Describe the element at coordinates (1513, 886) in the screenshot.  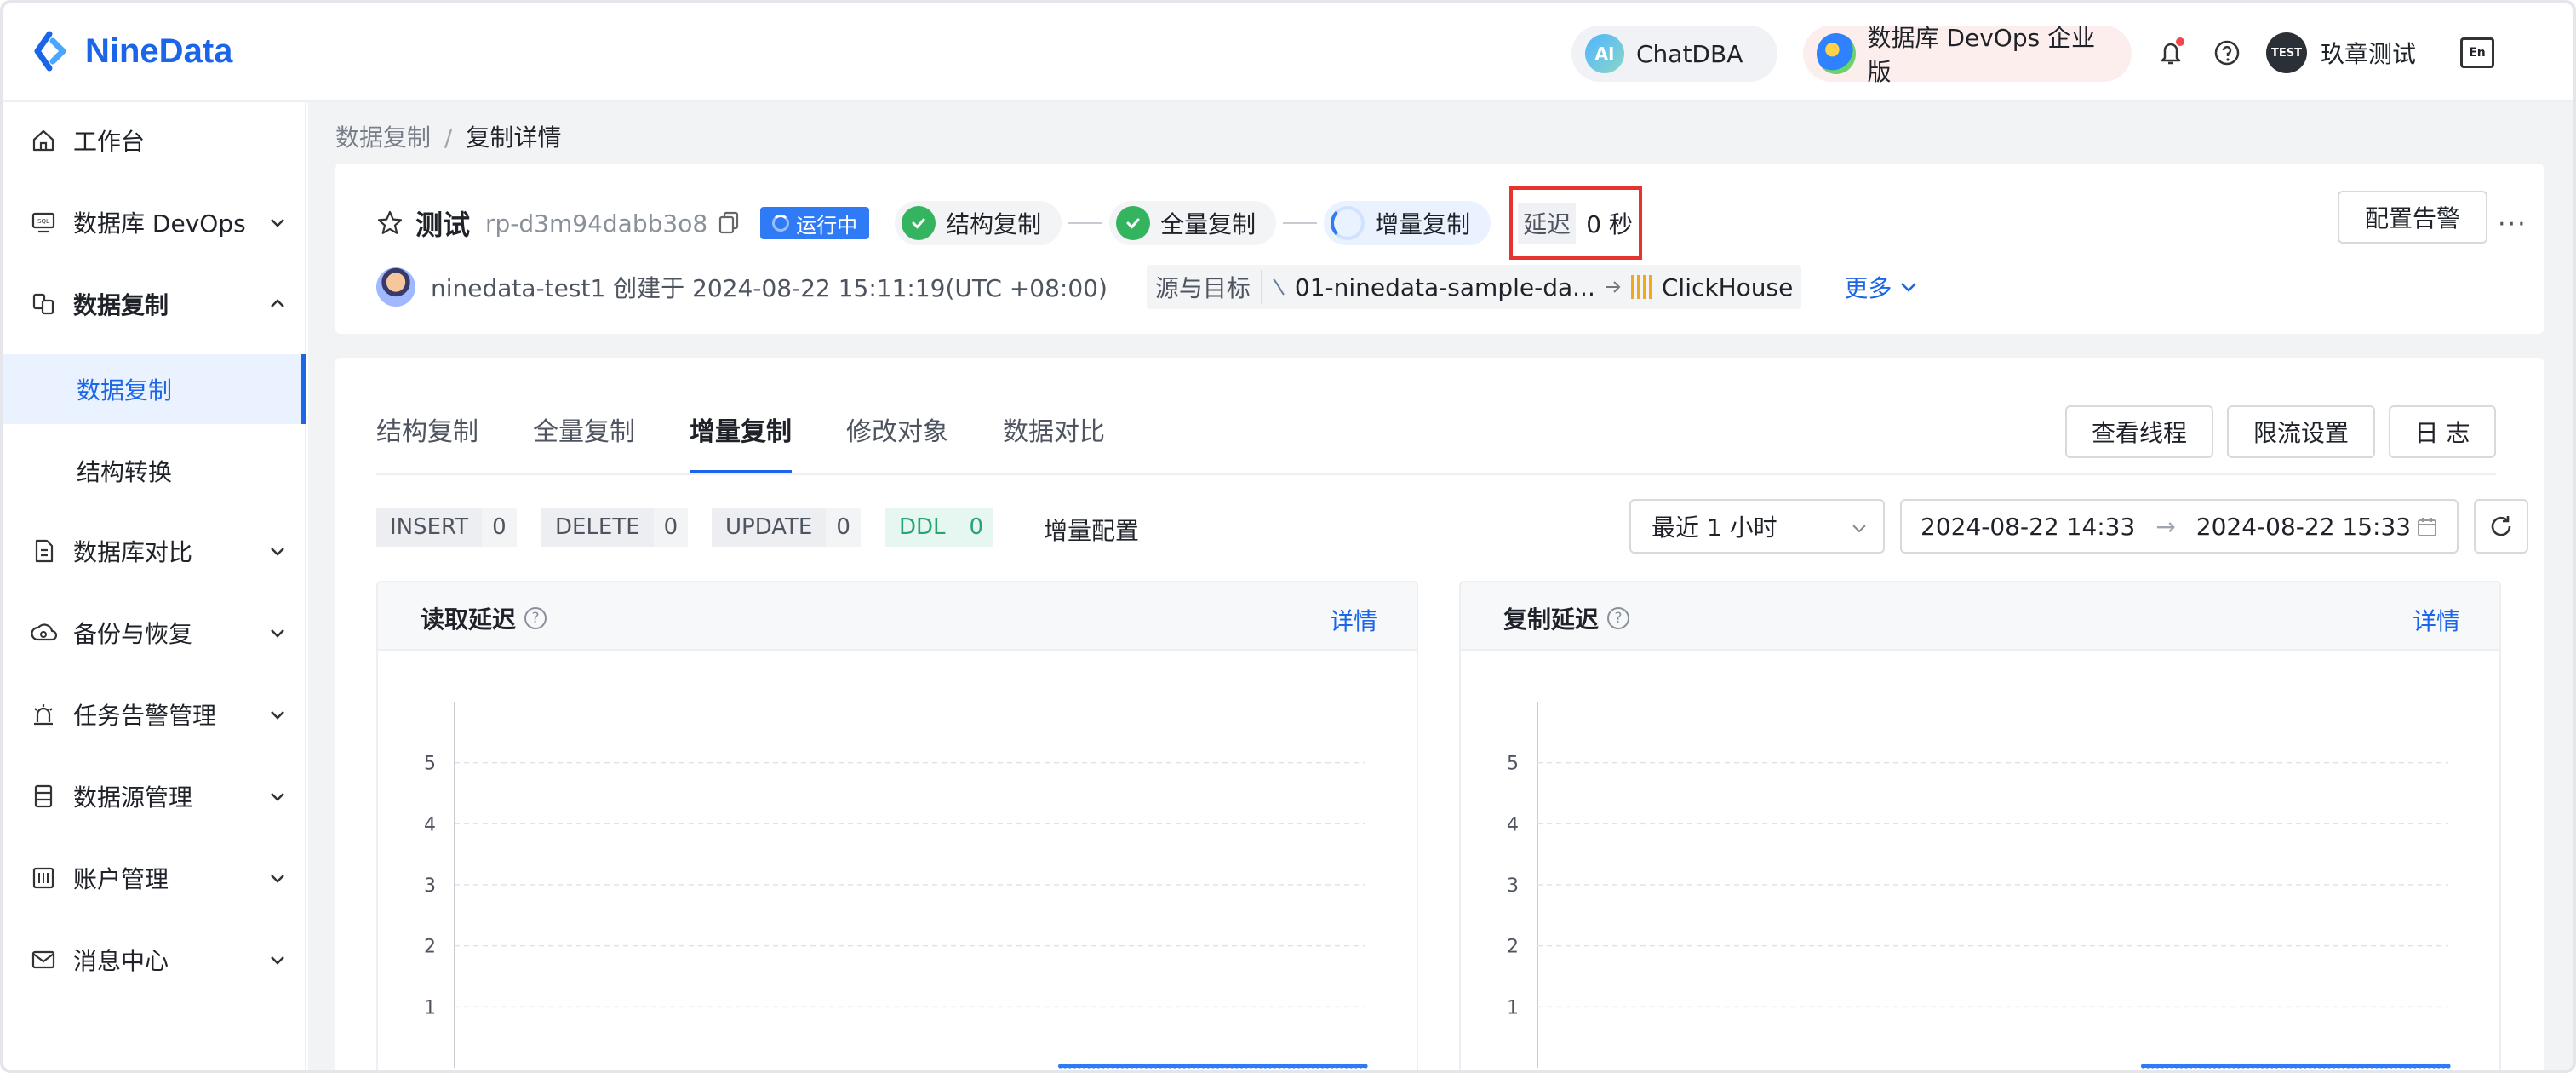
I see `y-tick-label: 3` at that location.